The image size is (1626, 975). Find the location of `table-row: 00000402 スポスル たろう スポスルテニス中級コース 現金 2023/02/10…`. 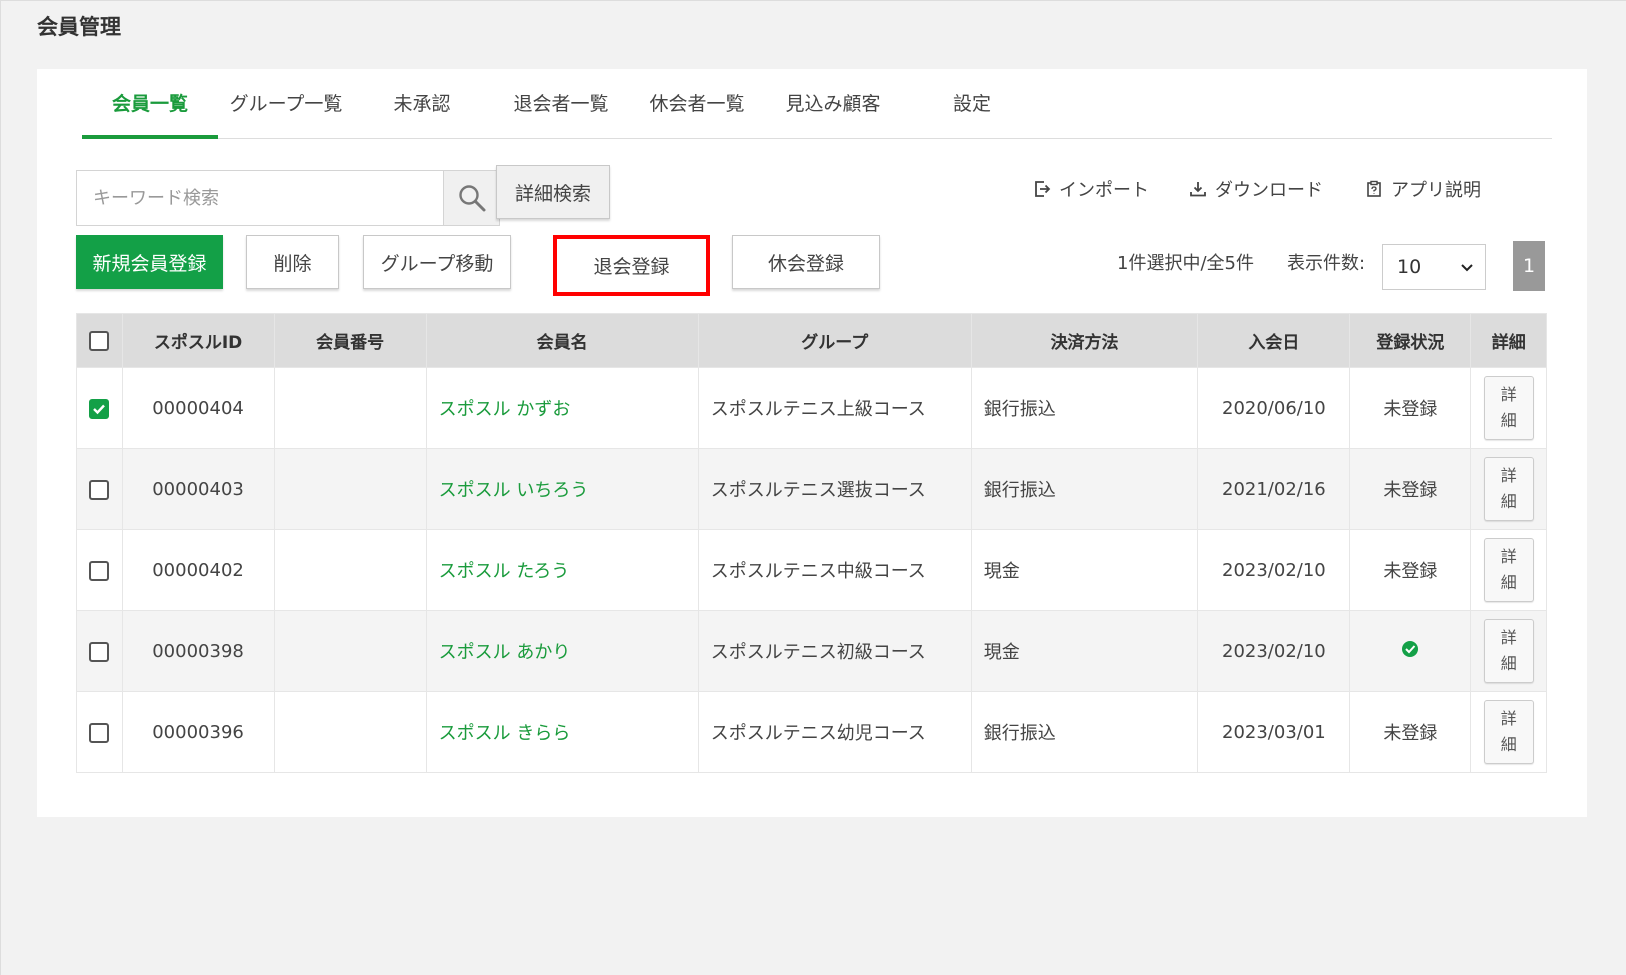

table-row: 00000402 スポスル たろう スポスルテニス中級コース 現金 2023/02/10… is located at coordinates (811, 570).